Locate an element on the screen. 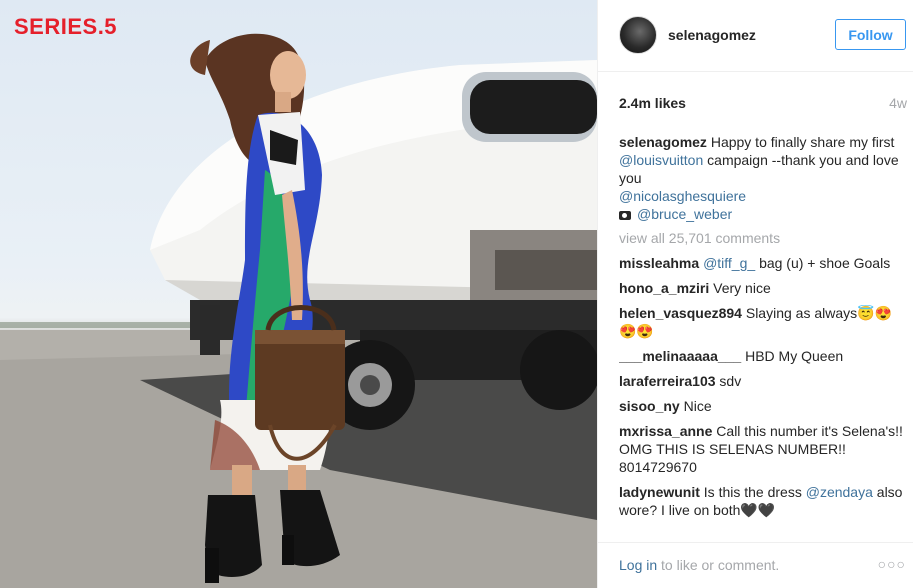  view-all-comments-link: view all 25,701 comments is located at coordinates (764, 238).